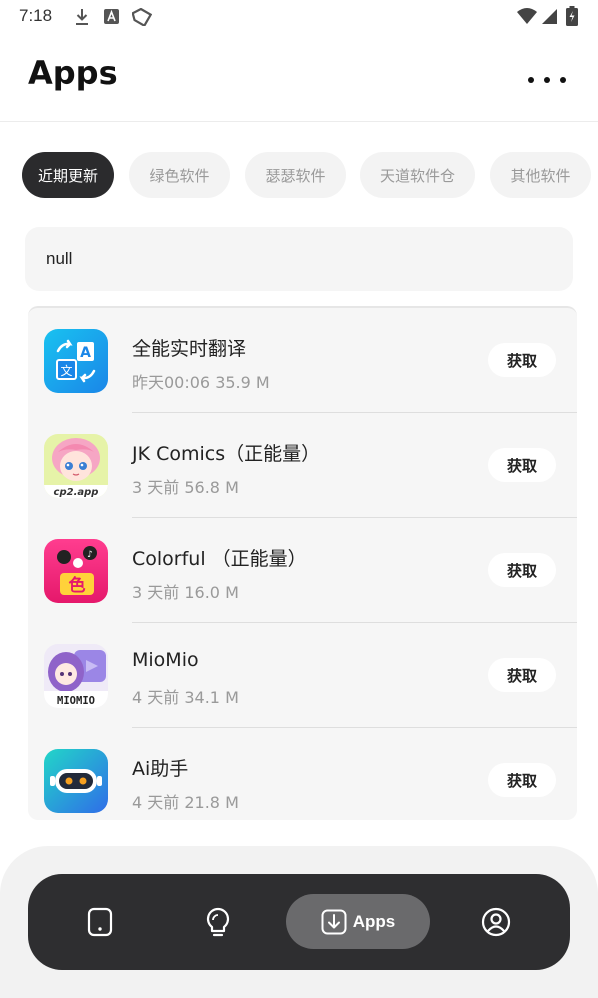 The width and height of the screenshot is (598, 998). I want to click on app-name: JK Comics（正能量）, so click(226, 454).